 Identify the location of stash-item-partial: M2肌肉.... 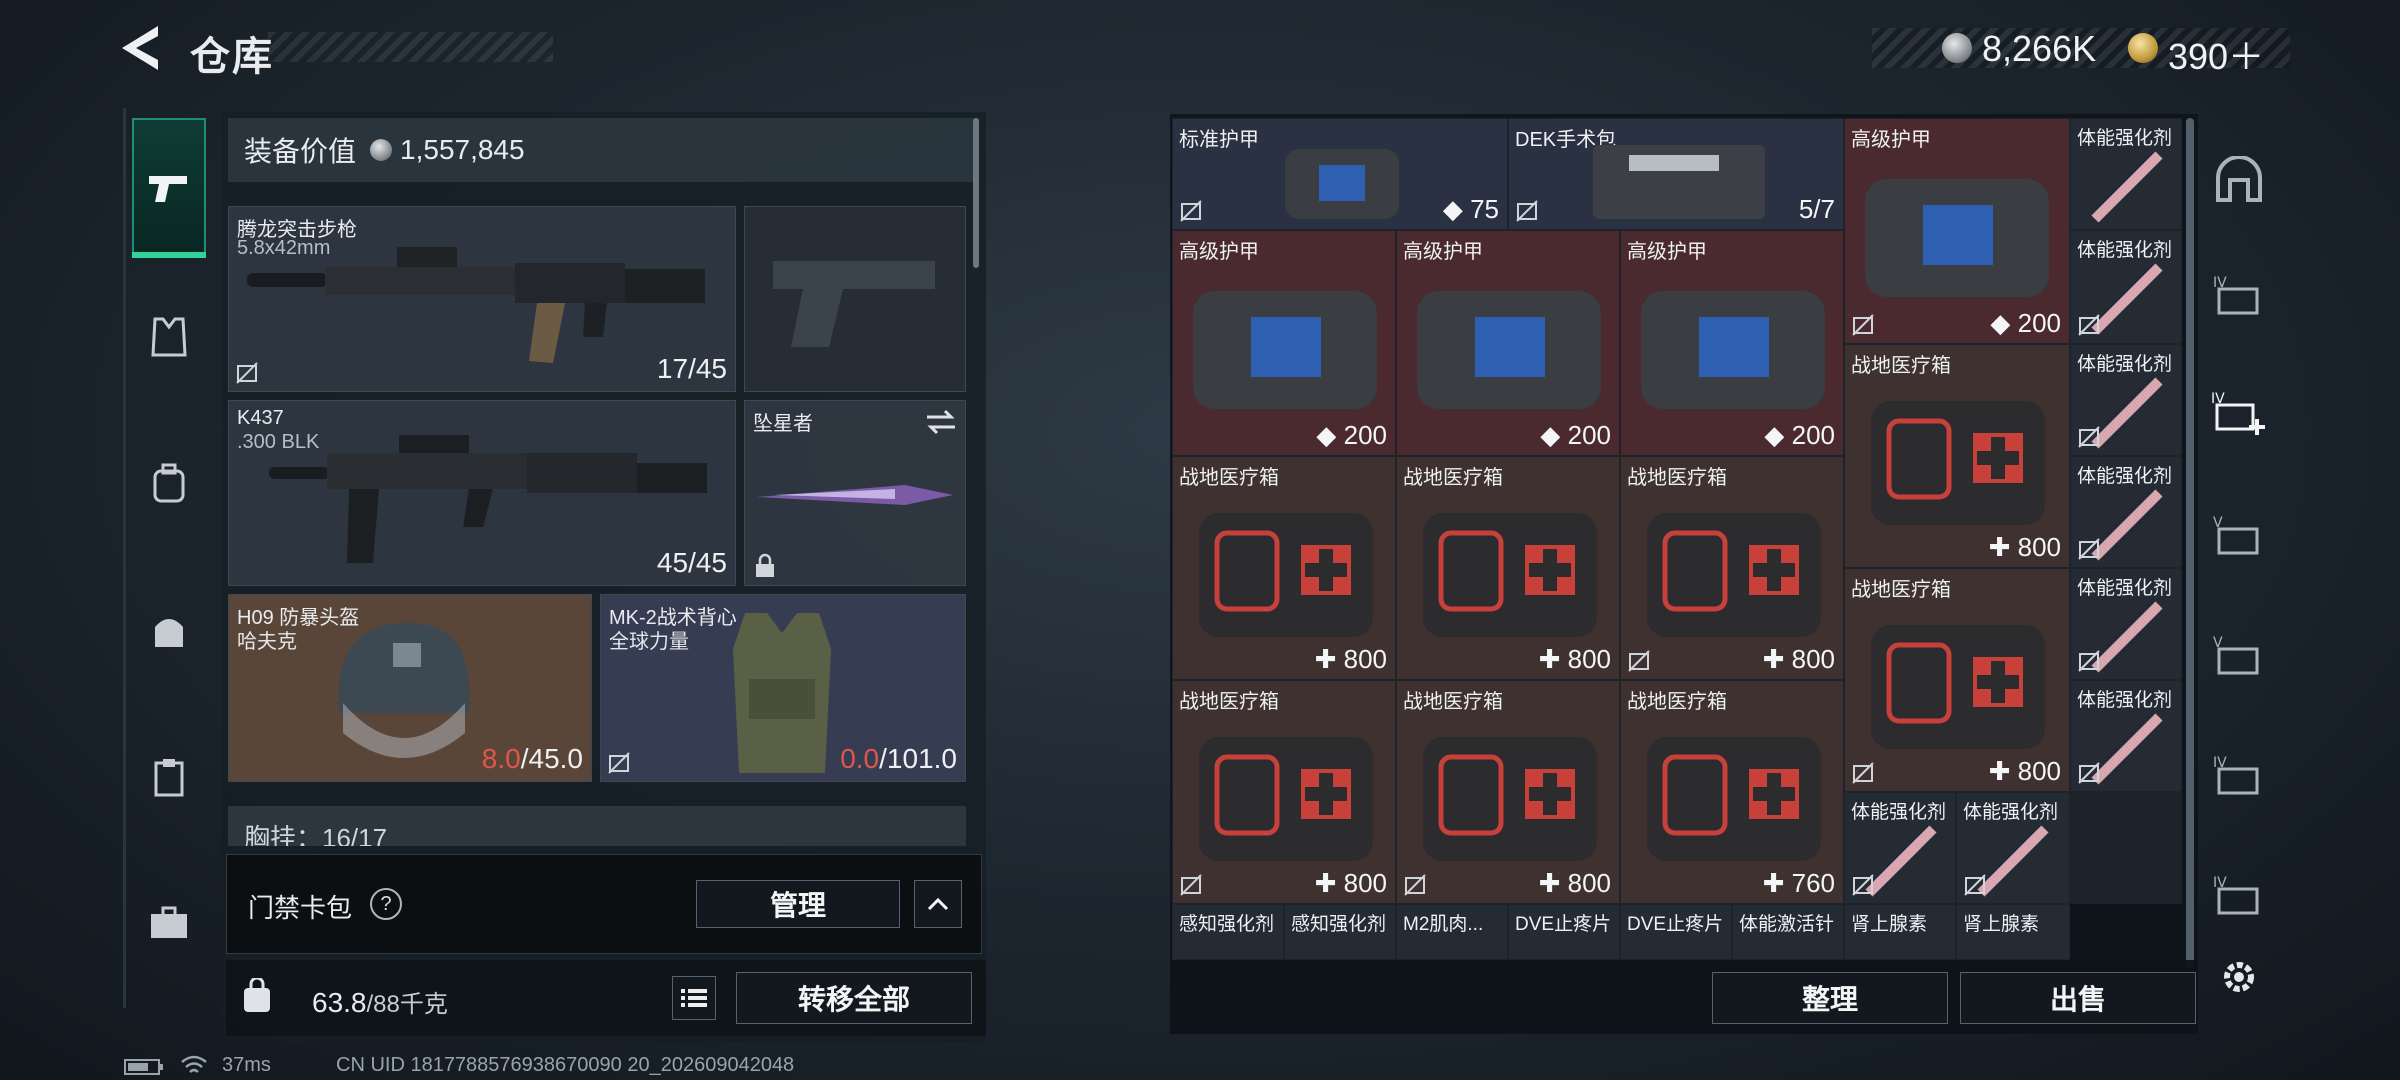
(1452, 932).